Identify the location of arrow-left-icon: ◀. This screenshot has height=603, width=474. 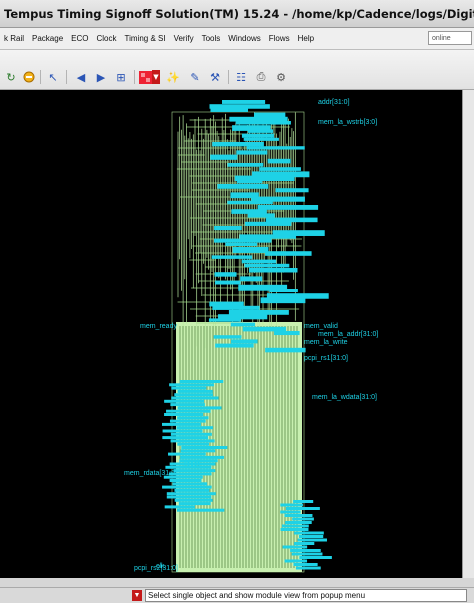
(81, 77).